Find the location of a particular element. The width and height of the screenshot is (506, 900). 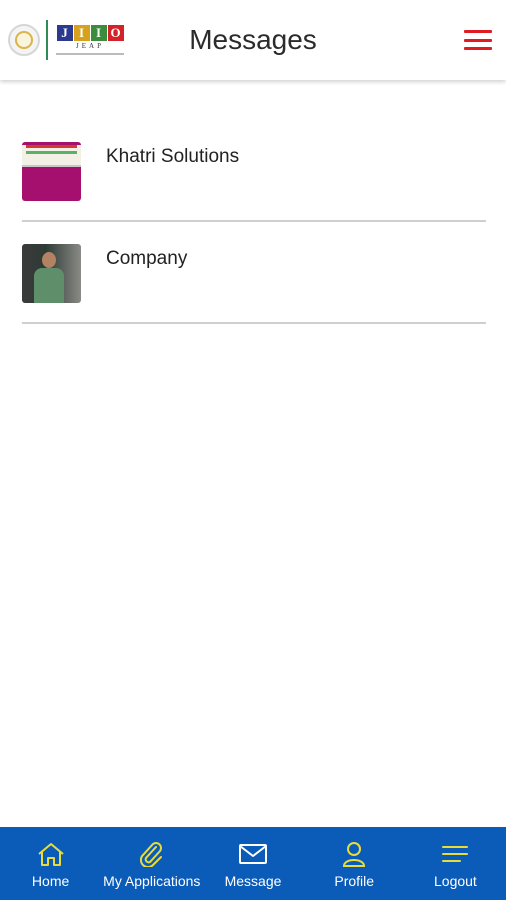

app-header: J I I O JEAP Messages is located at coordinates (253, 40).